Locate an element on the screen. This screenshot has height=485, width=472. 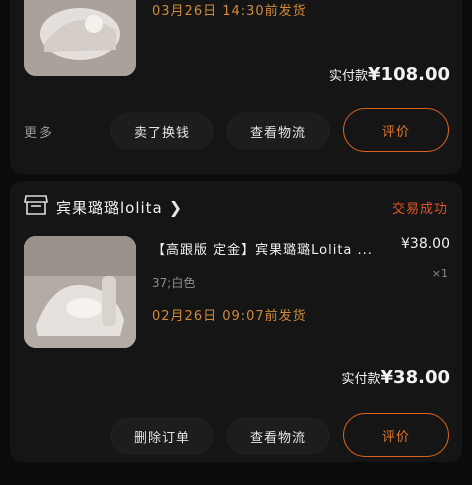
shop-header: 宾果璐璐lolita ❯ is located at coordinates (103, 207).